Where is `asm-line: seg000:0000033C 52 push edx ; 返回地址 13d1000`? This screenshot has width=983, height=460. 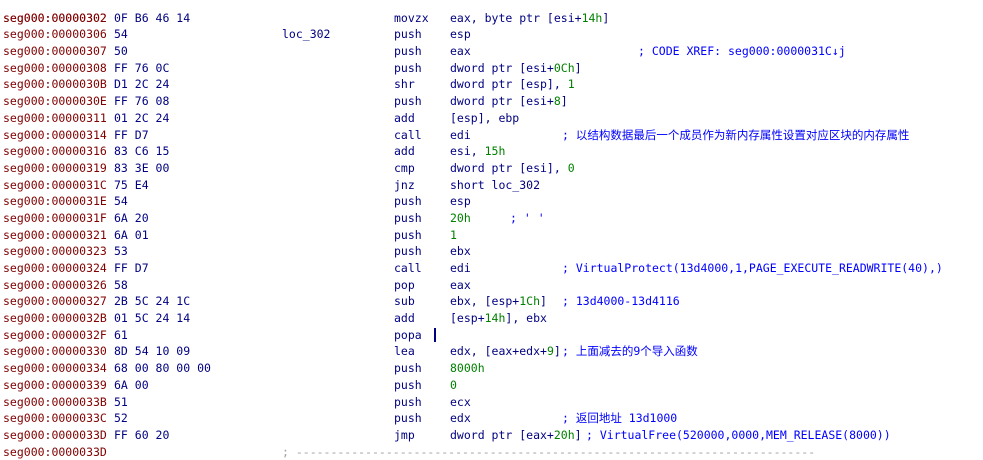 asm-line: seg000:0000033C 52 push edx ; 返回地址 13d1000 is located at coordinates (491, 418).